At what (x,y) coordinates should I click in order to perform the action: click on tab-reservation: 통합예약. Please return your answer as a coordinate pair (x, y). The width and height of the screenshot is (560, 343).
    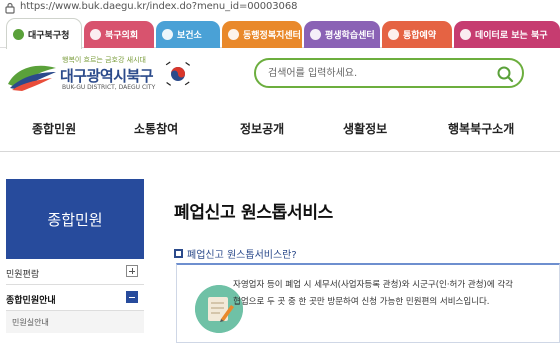
    Looking at the image, I should click on (417, 34).